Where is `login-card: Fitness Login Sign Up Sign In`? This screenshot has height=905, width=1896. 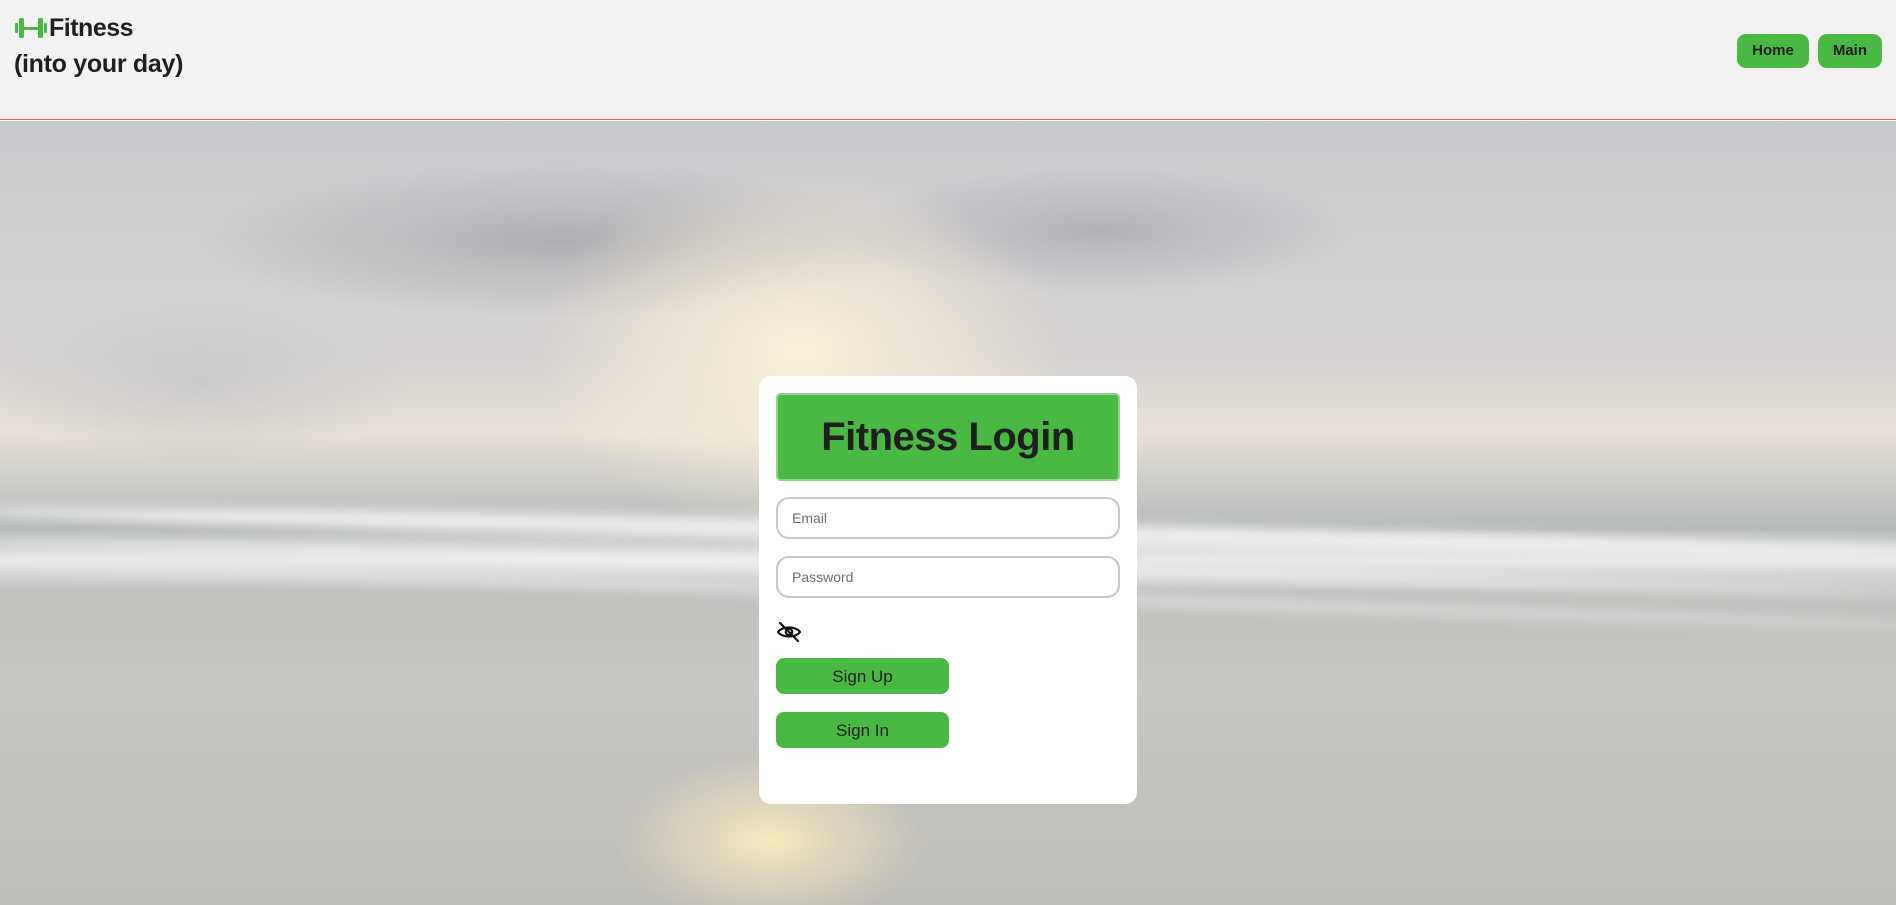
login-card: Fitness Login Sign Up Sign In is located at coordinates (948, 590).